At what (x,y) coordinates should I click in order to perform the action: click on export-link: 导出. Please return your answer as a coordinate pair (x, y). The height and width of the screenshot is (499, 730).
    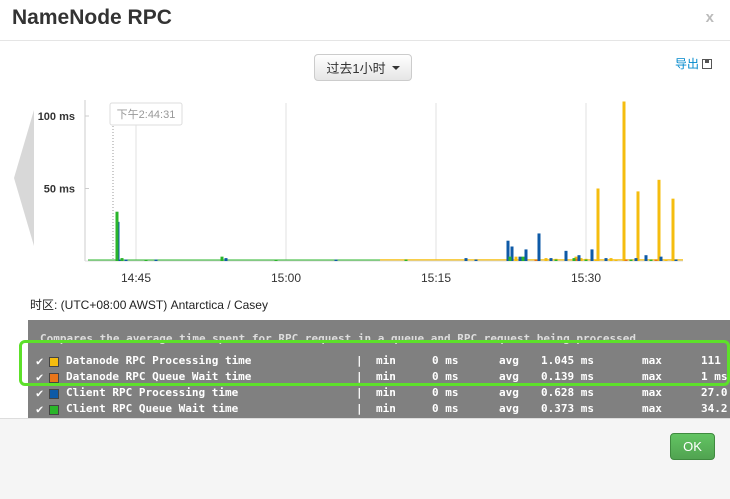
    Looking at the image, I should click on (694, 63).